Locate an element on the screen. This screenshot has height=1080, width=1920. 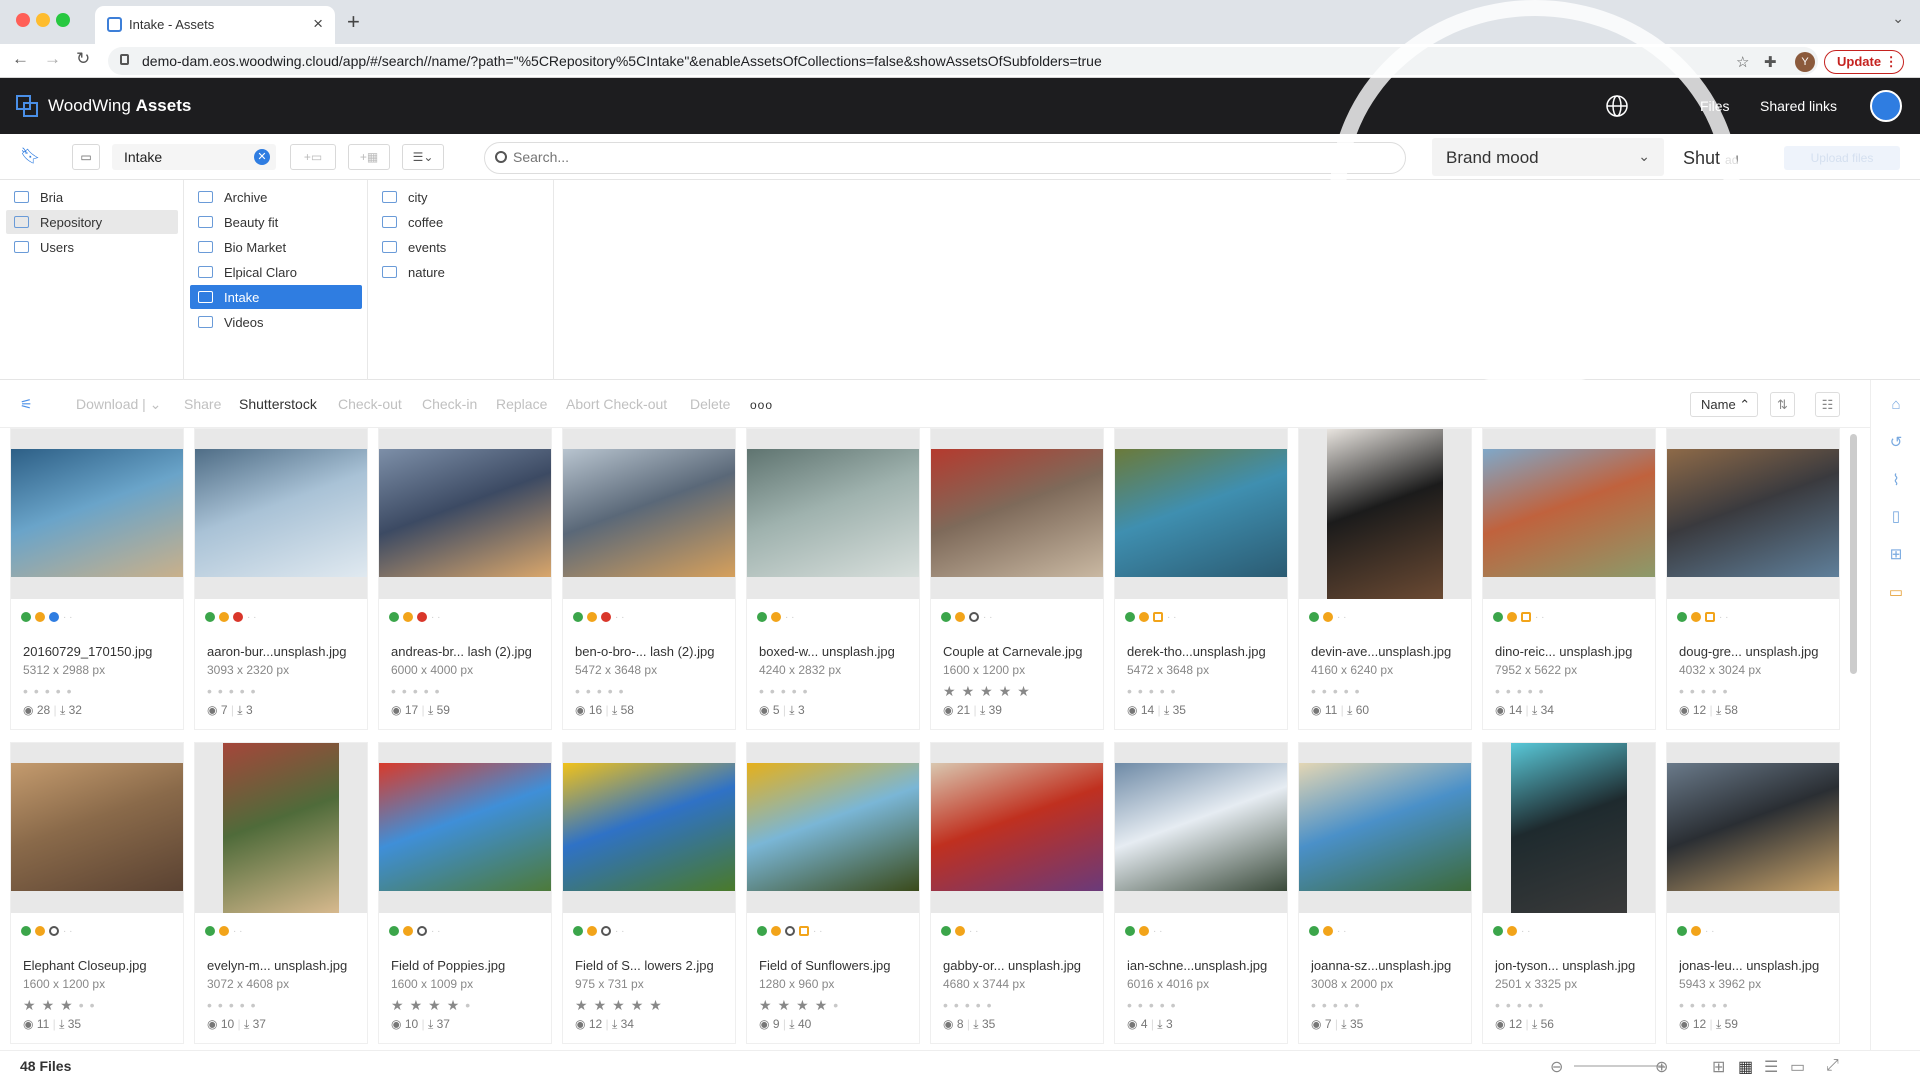
shutterstock-upload-label: Shut ad is located at coordinates (1710, 158).